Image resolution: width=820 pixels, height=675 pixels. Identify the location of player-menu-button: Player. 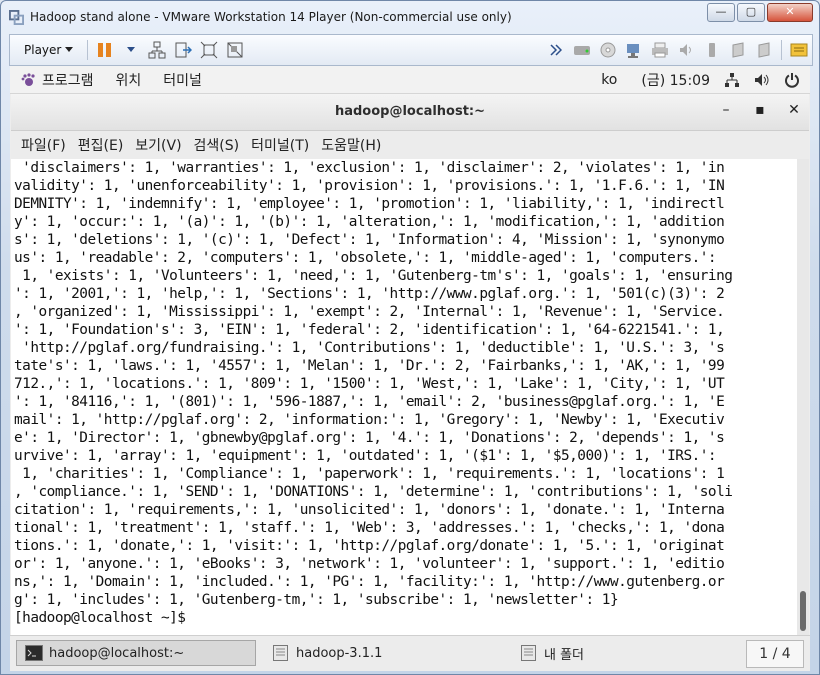
(46, 50).